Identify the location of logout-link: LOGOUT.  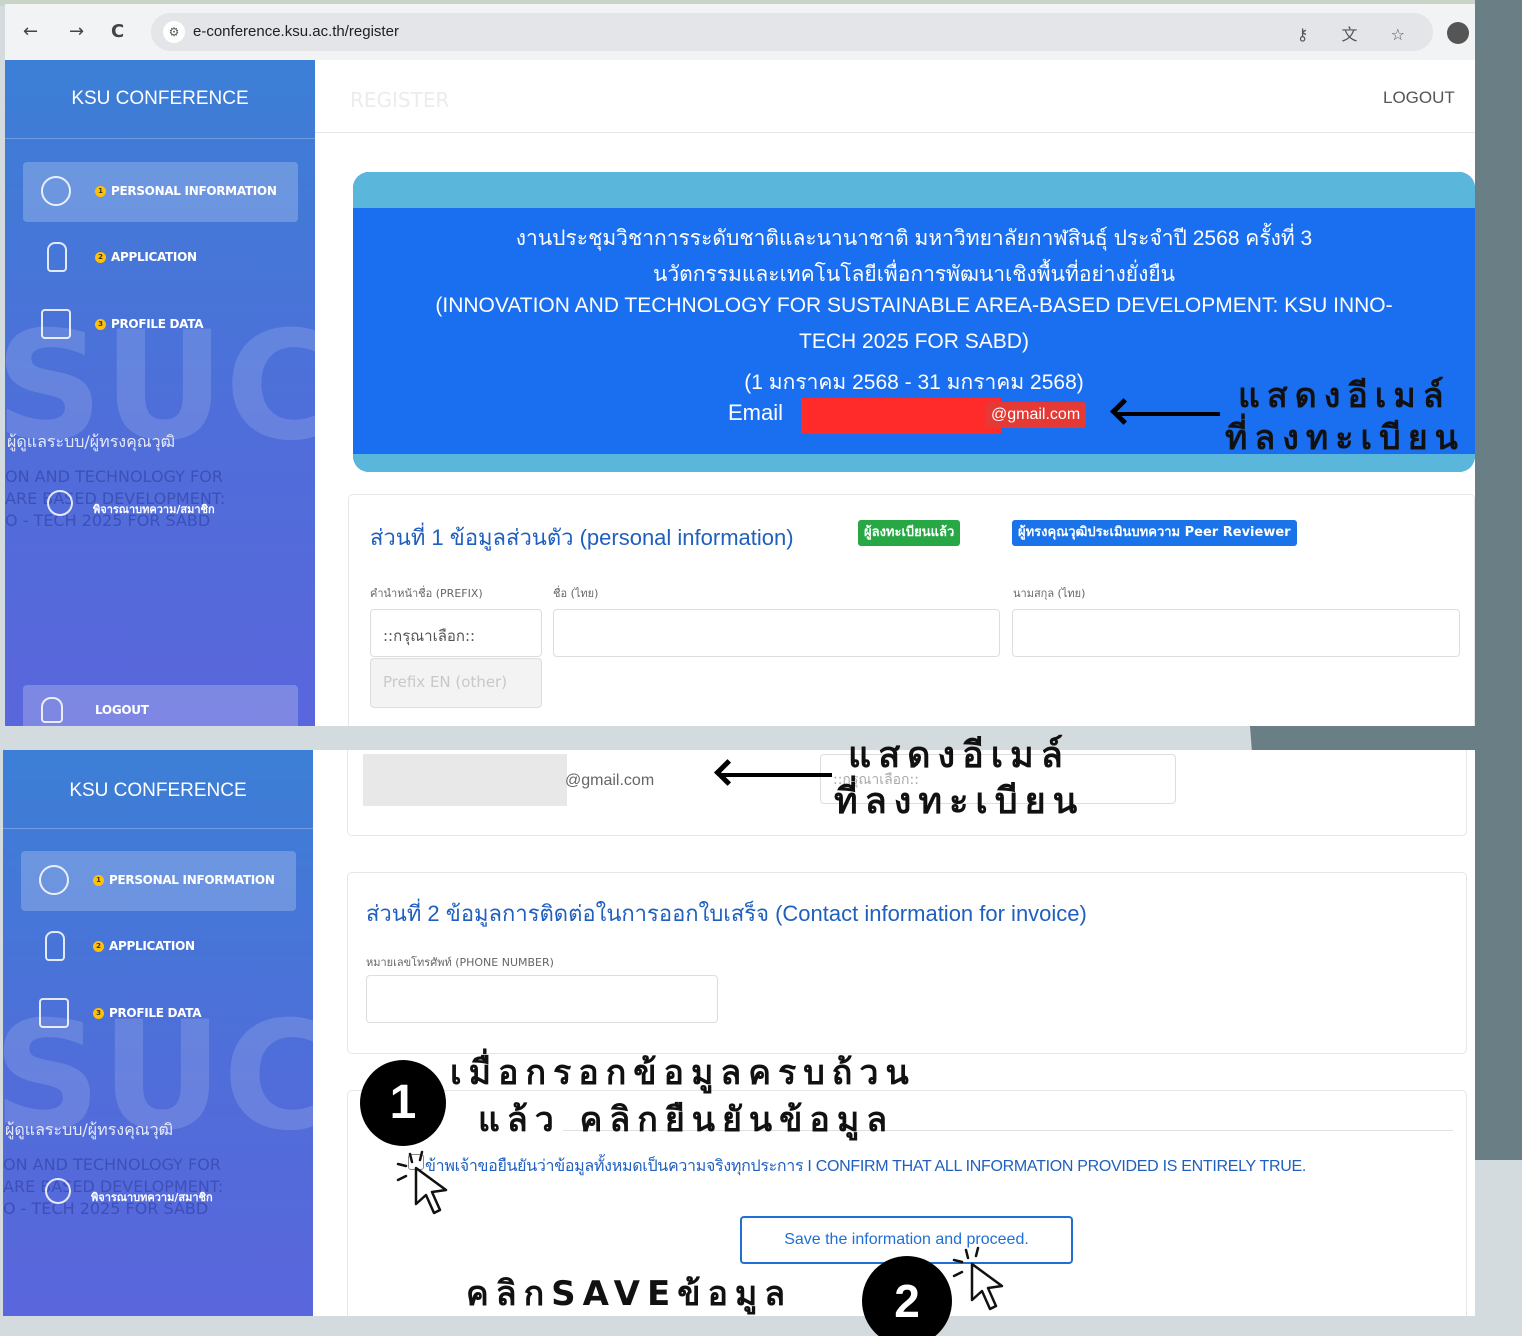
(1419, 98).